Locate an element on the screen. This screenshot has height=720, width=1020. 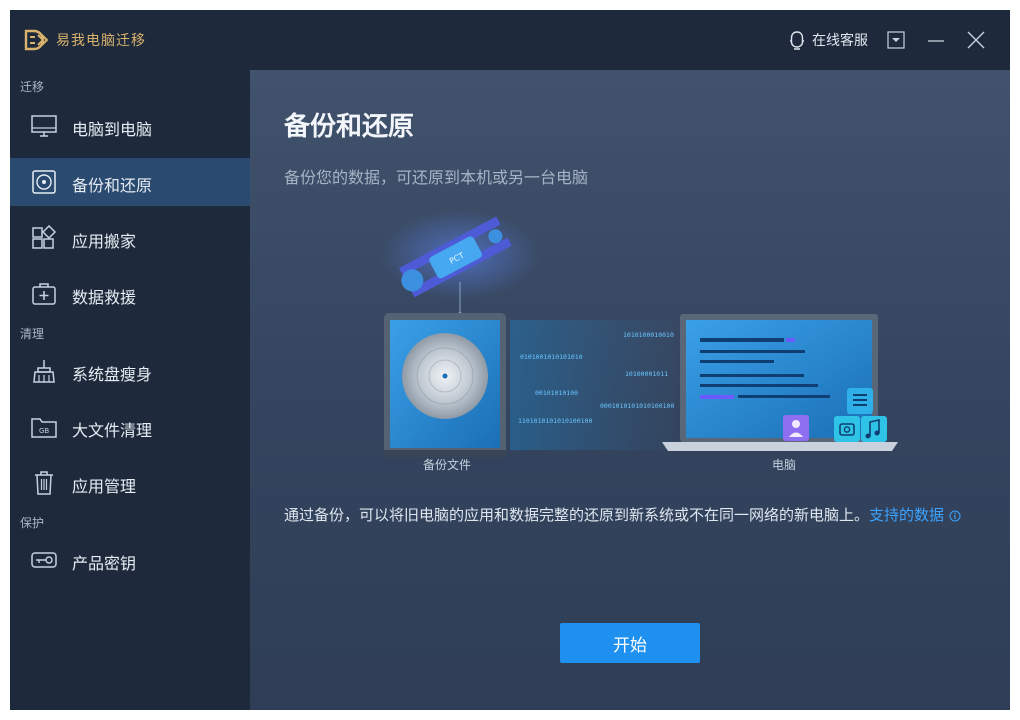
gb-folder-icon: GB is located at coordinates (44, 428).